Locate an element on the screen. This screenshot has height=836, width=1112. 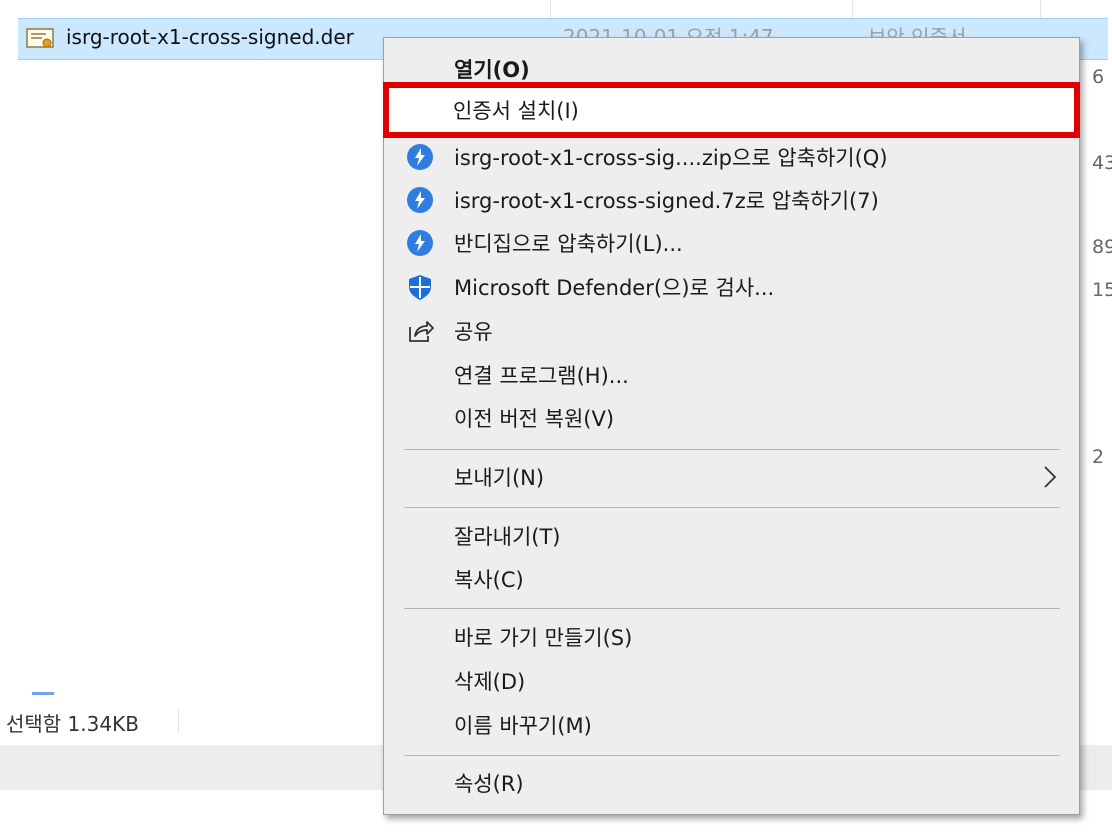
menu-item-send-to: 보내기(N) is located at coordinates (732, 477).